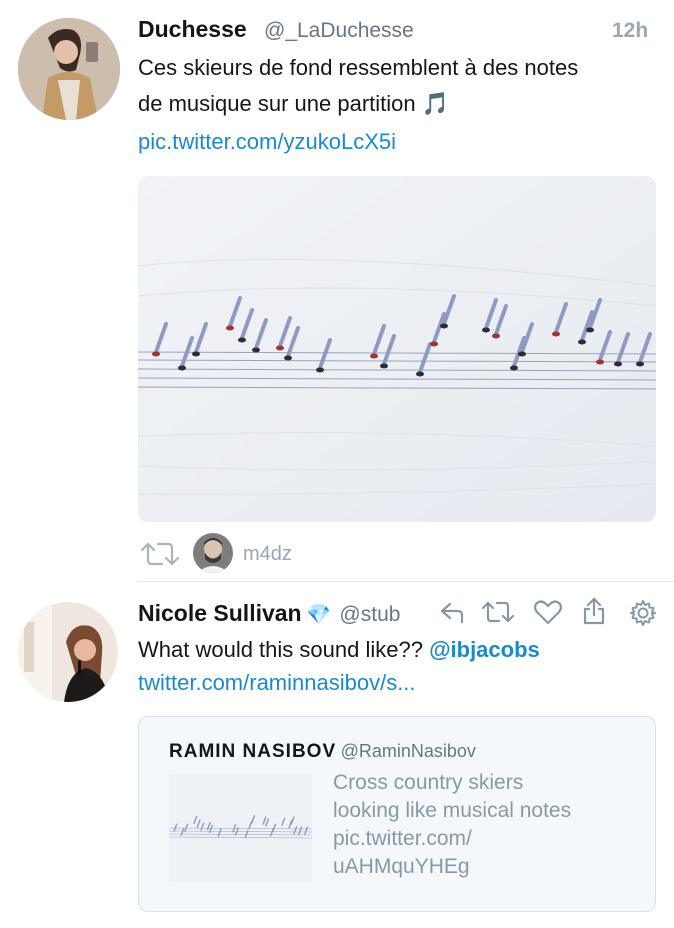 The height and width of the screenshot is (928, 674). Describe the element at coordinates (369, 614) in the screenshot. I see `tweet2-author-handle: @stub` at that location.